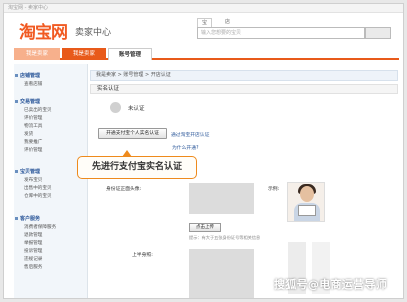  What do you see at coordinates (33, 259) in the screenshot?
I see `sidebar-item: 违规记录` at bounding box center [33, 259].